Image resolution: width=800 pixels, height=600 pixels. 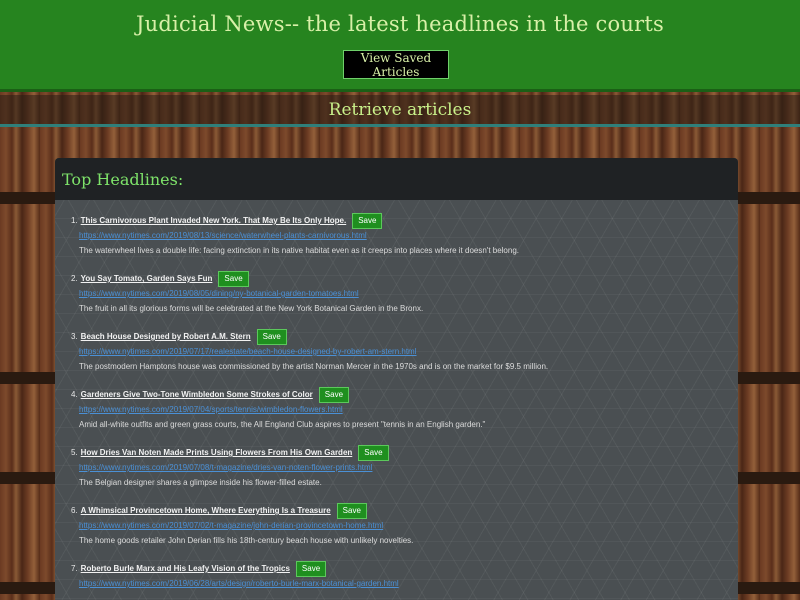 What do you see at coordinates (74, 510) in the screenshot?
I see `article-number: 6.` at bounding box center [74, 510].